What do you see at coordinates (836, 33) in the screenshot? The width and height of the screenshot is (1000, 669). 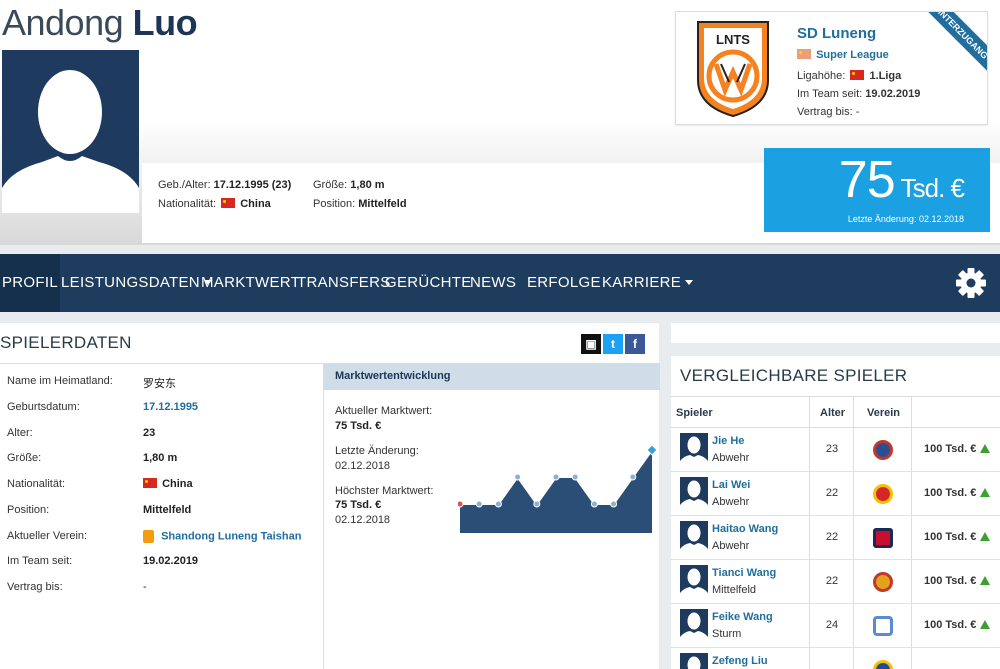 I see `club-name-link: SD Luneng` at bounding box center [836, 33].